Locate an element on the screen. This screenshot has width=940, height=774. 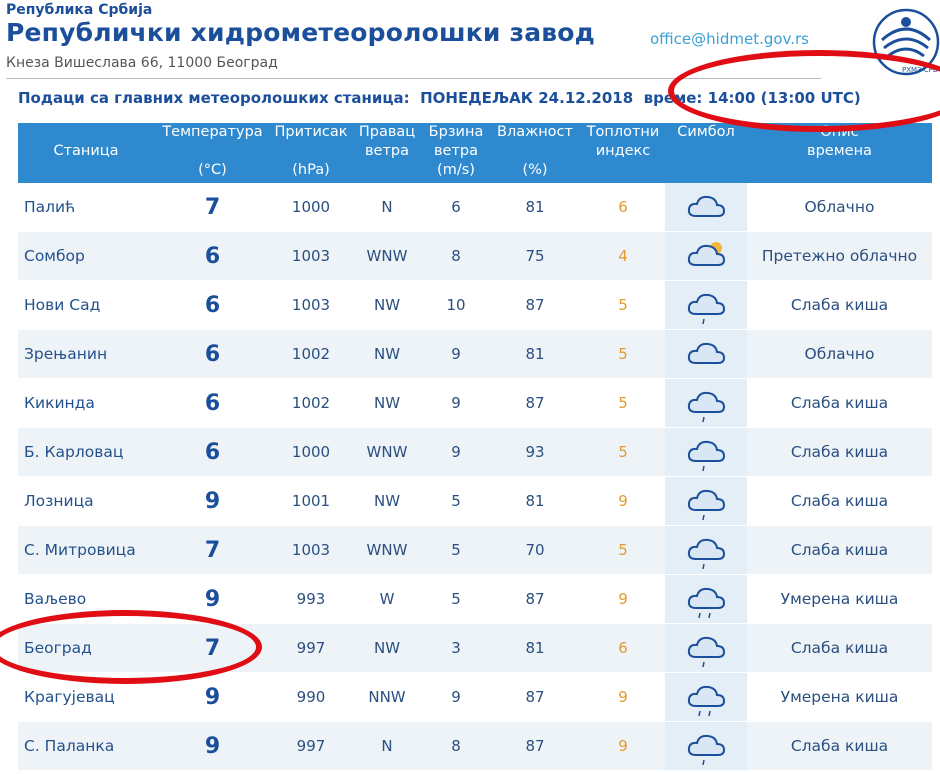
col-pressure: Притисак (hPa) is located at coordinates (311, 153).